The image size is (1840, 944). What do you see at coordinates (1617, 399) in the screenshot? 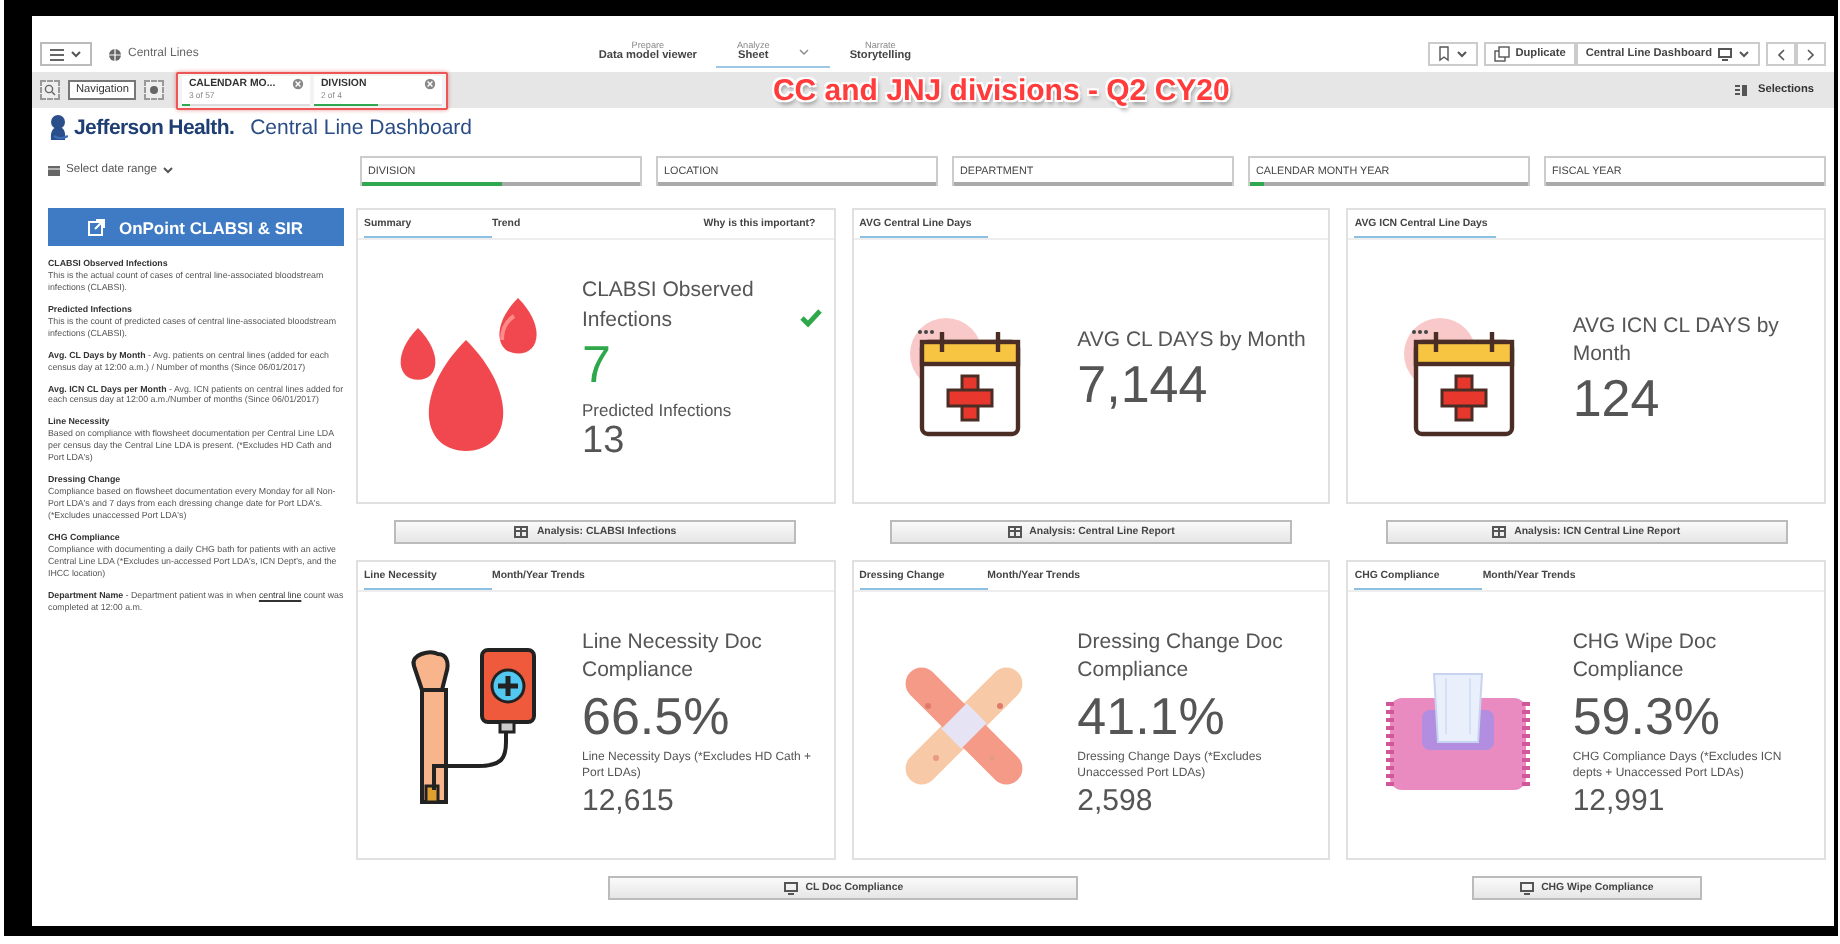
I see `kpi-value: 124` at bounding box center [1617, 399].